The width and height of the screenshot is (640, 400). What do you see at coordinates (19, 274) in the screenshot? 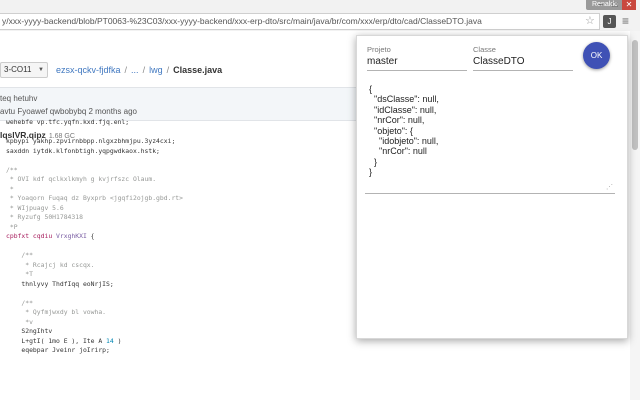
I see `code-token: *T` at bounding box center [19, 274].